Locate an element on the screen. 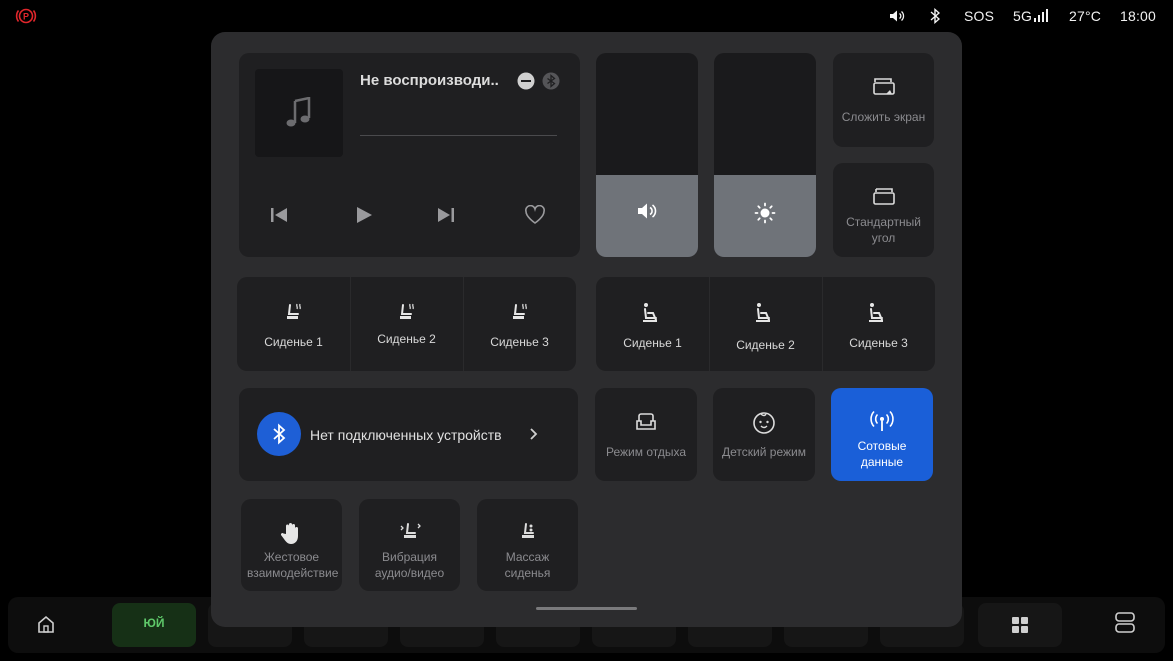 The height and width of the screenshot is (661, 1173). sun-icon is located at coordinates (765, 215).